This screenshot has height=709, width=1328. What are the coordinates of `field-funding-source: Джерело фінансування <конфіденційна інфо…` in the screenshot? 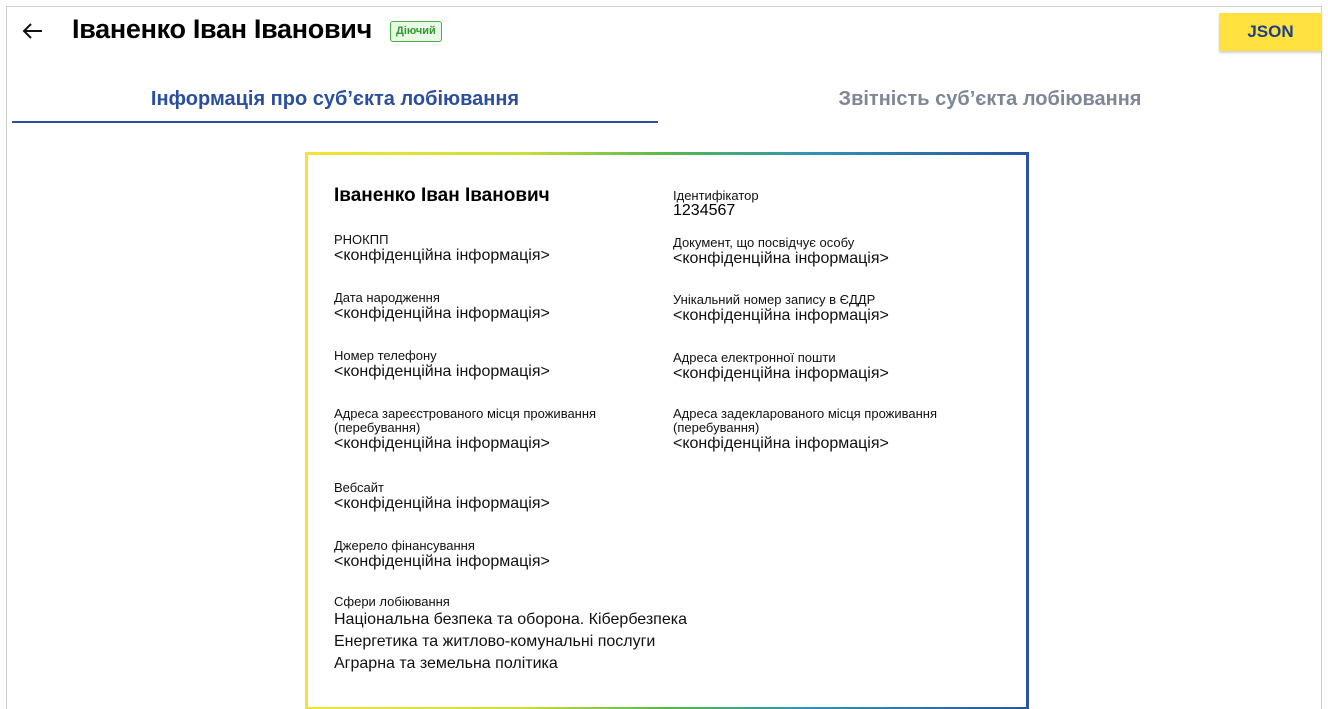 It's located at (499, 555).